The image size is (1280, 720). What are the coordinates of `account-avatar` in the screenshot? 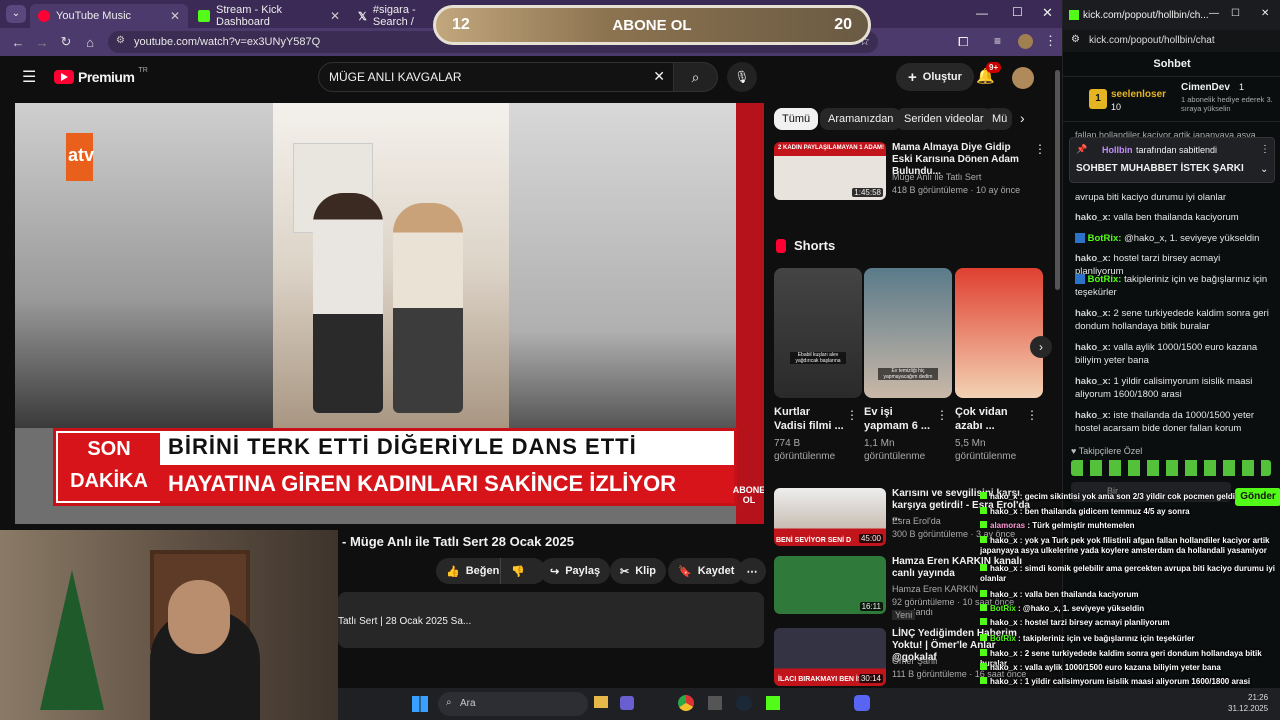 It's located at (1023, 78).